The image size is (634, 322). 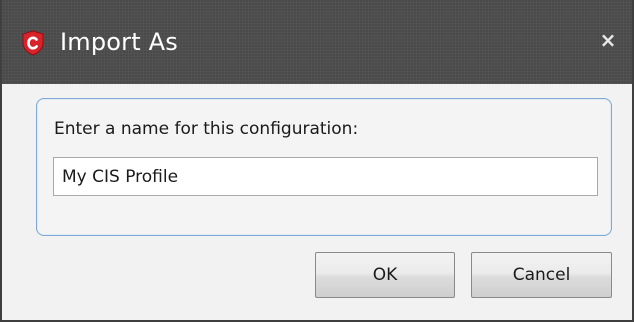 What do you see at coordinates (541, 275) in the screenshot?
I see `cancel-button: Cancel` at bounding box center [541, 275].